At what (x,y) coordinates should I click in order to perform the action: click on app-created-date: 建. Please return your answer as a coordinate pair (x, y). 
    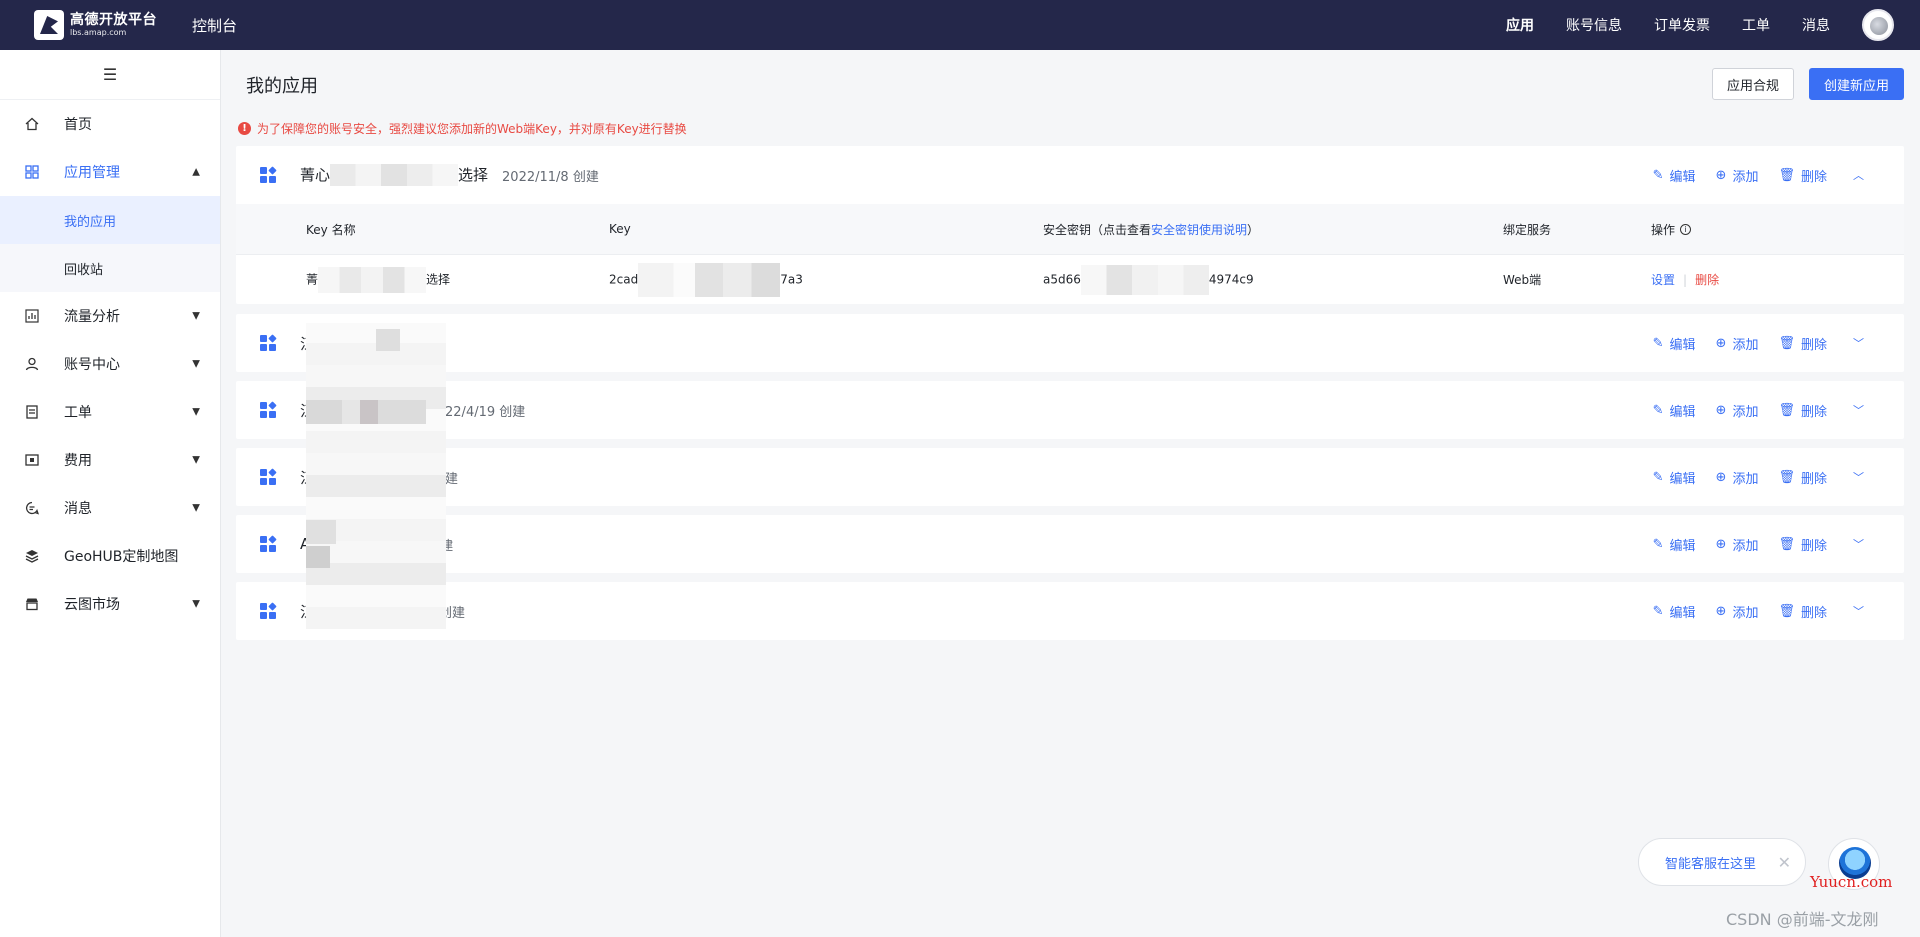
    Looking at the image, I should click on (452, 479).